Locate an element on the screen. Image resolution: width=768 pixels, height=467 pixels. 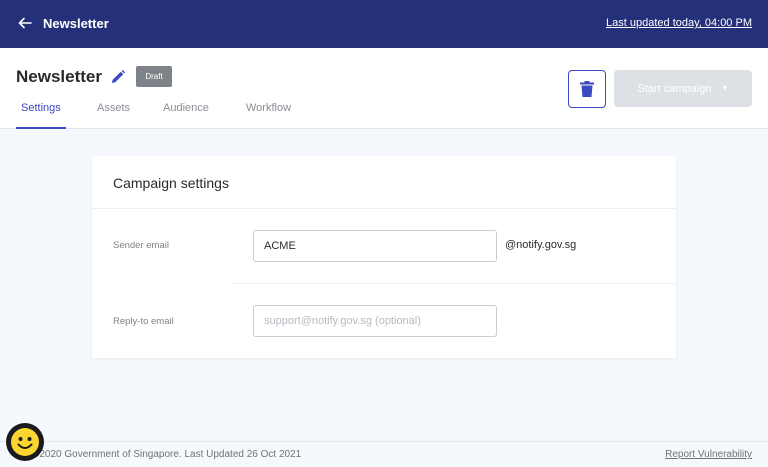
caret-down-icon: ▼ is located at coordinates (725, 88).